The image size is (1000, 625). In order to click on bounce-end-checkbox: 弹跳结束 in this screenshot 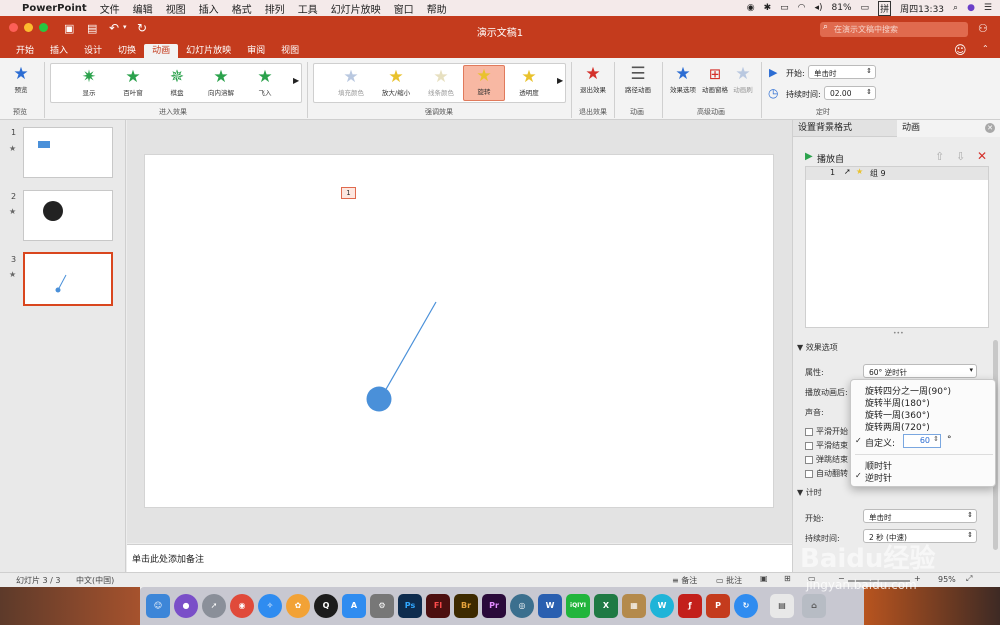, I will do `click(826, 459)`.